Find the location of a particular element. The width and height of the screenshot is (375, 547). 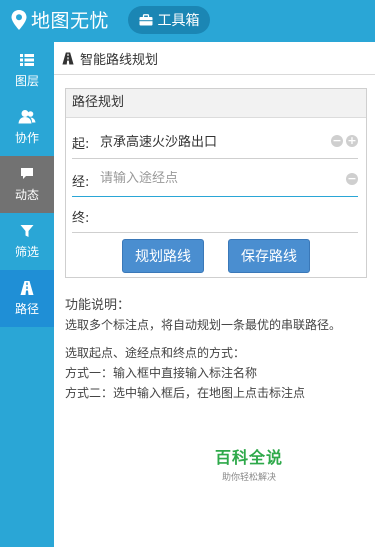

app-logo: 地图无忧 is located at coordinates (59, 19).